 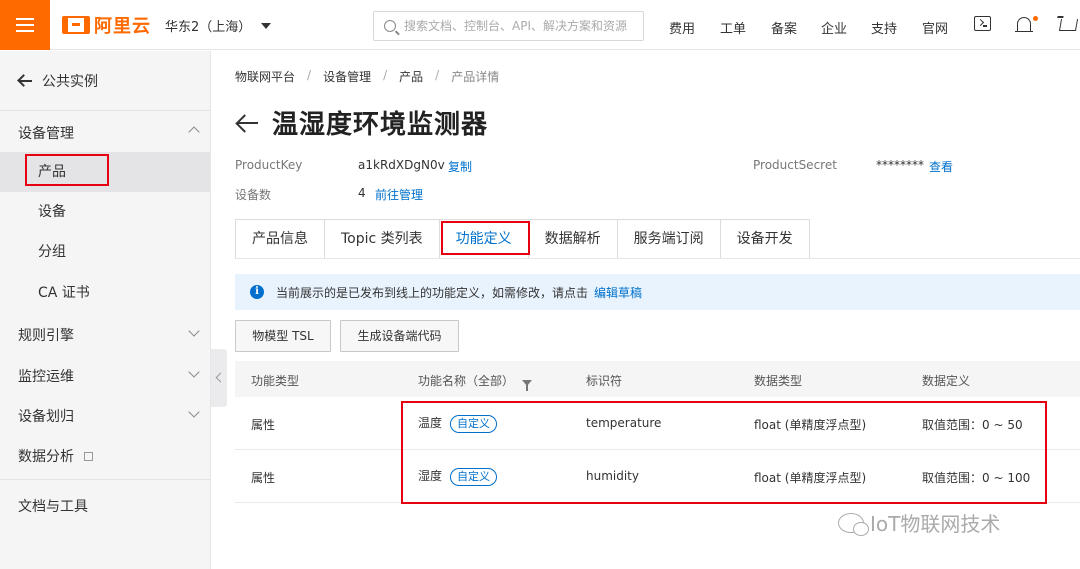 I want to click on edit-draft-link: 编辑草稿, so click(x=618, y=292).